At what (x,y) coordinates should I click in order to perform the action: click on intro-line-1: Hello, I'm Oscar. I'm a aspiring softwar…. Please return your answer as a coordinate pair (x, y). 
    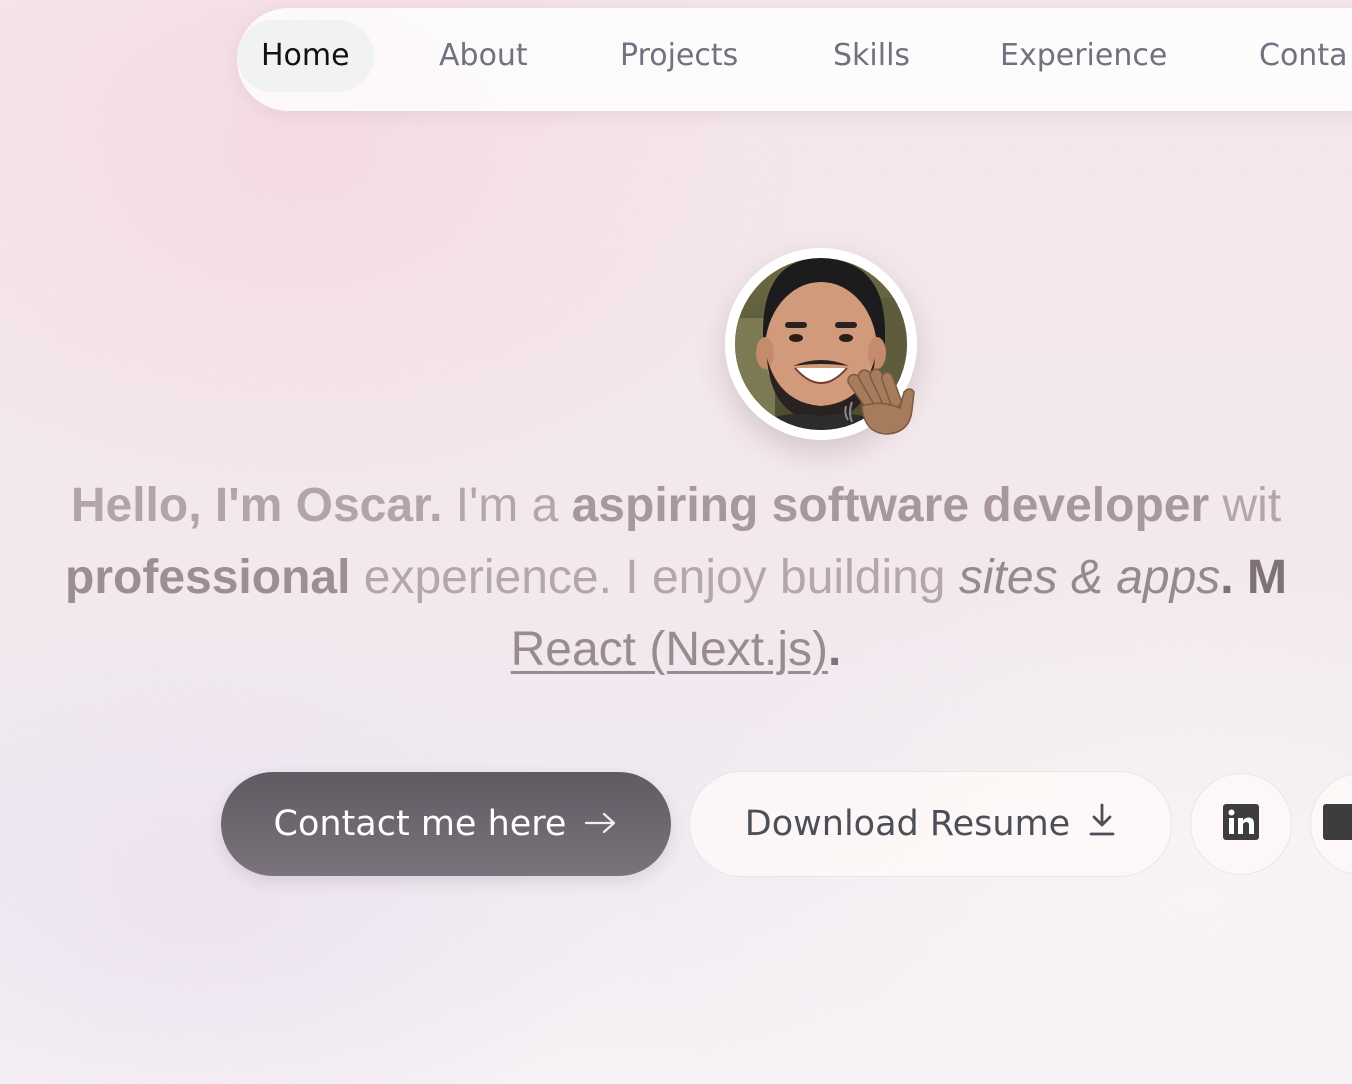
    Looking at the image, I should click on (676, 506).